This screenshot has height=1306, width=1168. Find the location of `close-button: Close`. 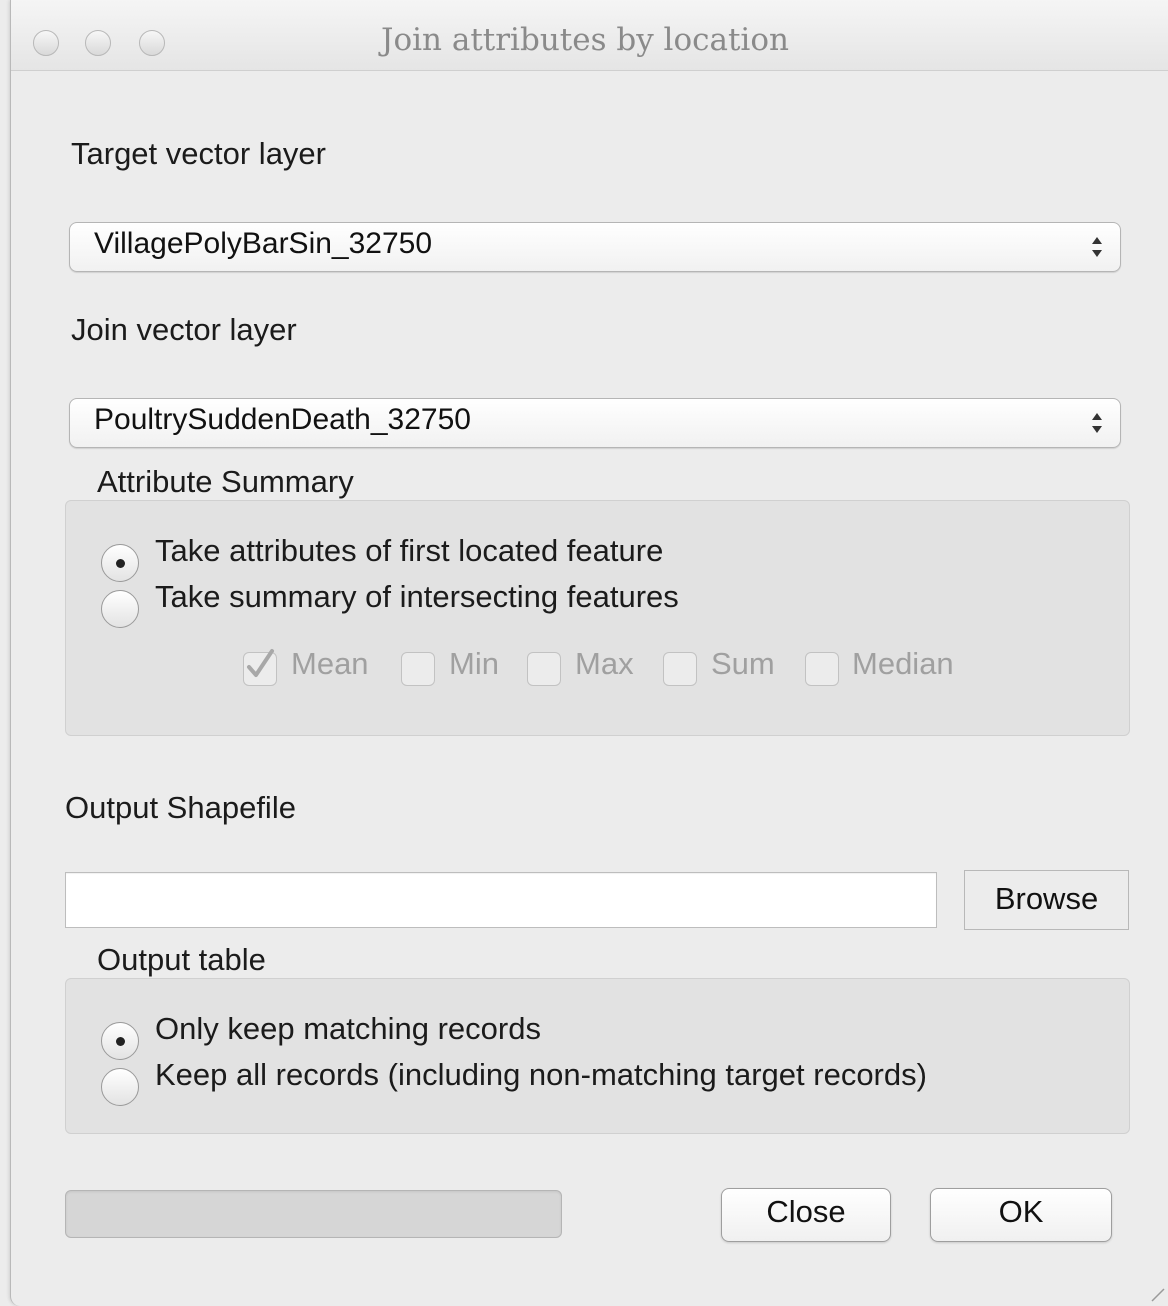

close-button: Close is located at coordinates (806, 1215).